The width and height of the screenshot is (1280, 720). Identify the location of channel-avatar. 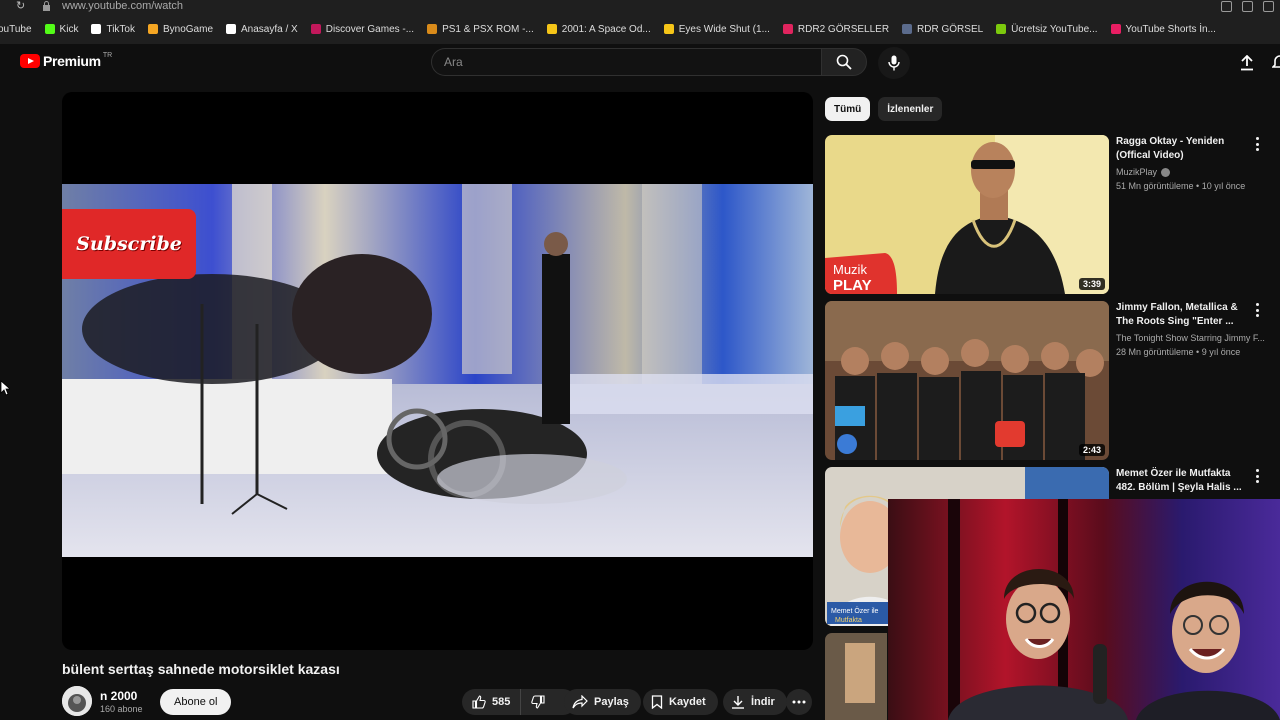
(77, 701).